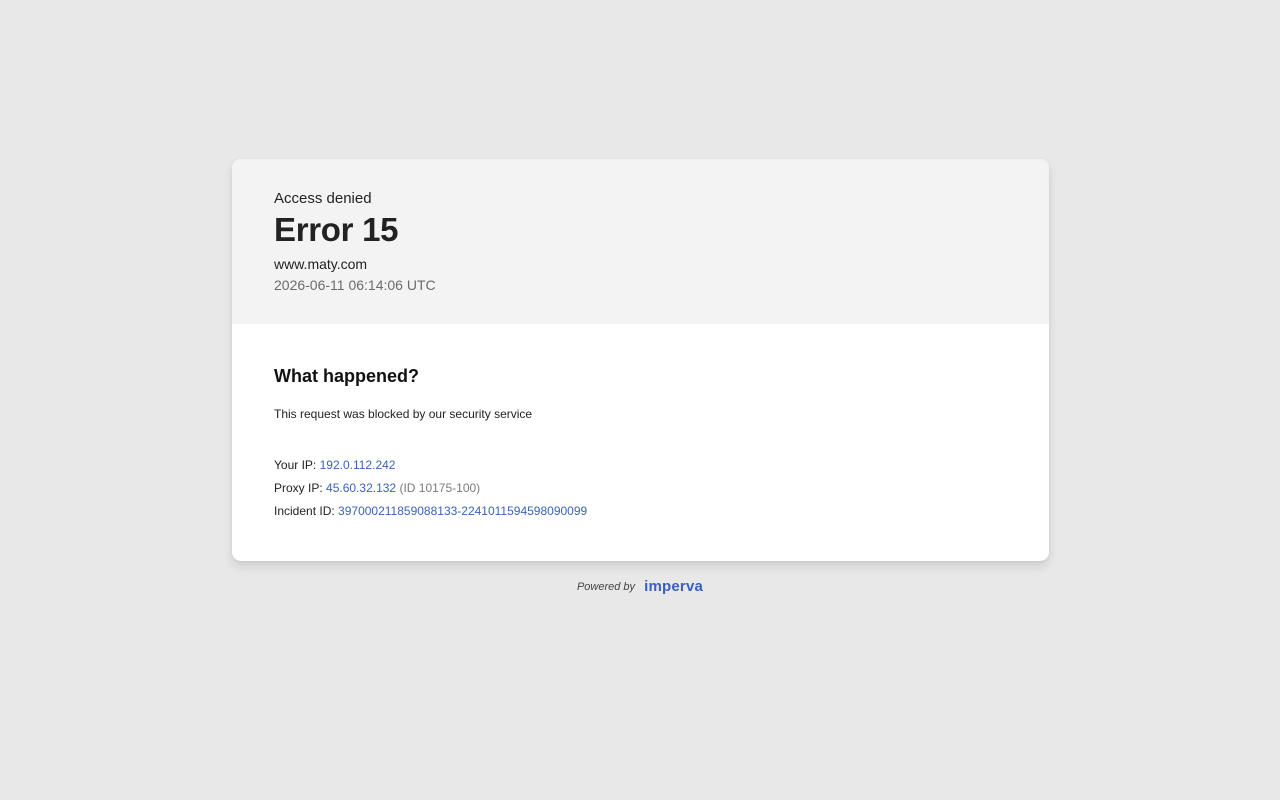 The image size is (1280, 800). I want to click on proxy-ip-line: Proxy IP: 45.60.32.132 (ID 10175-100), so click(377, 488).